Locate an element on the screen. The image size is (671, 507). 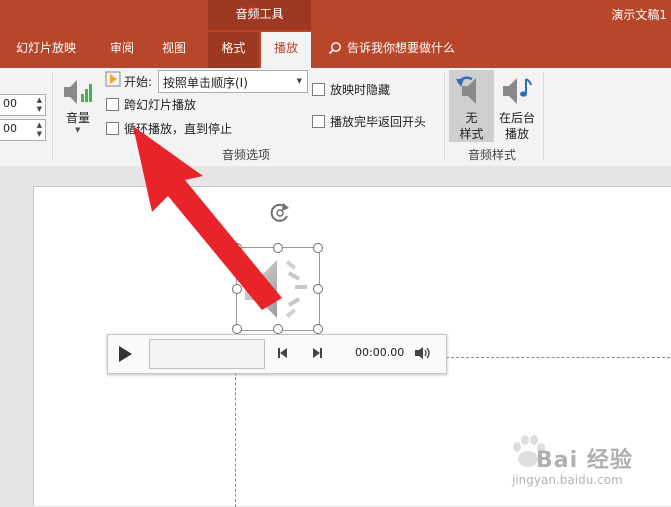
annotation-arrow is located at coordinates (207, 218).